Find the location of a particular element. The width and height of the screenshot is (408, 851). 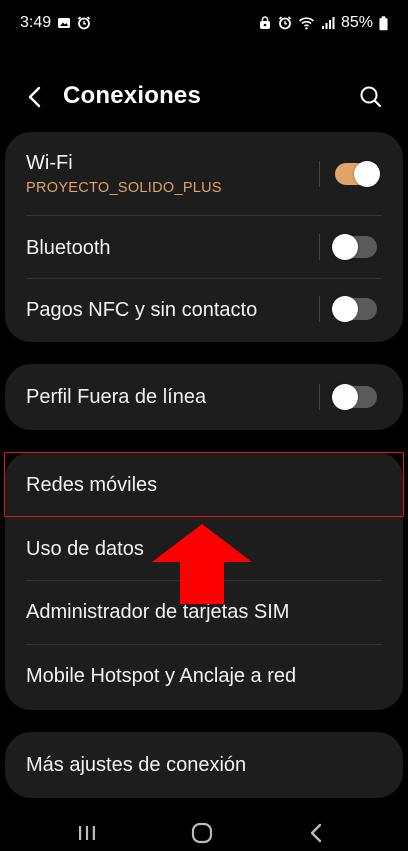

bluetooth-row: Bluetooth is located at coordinates (204, 247).